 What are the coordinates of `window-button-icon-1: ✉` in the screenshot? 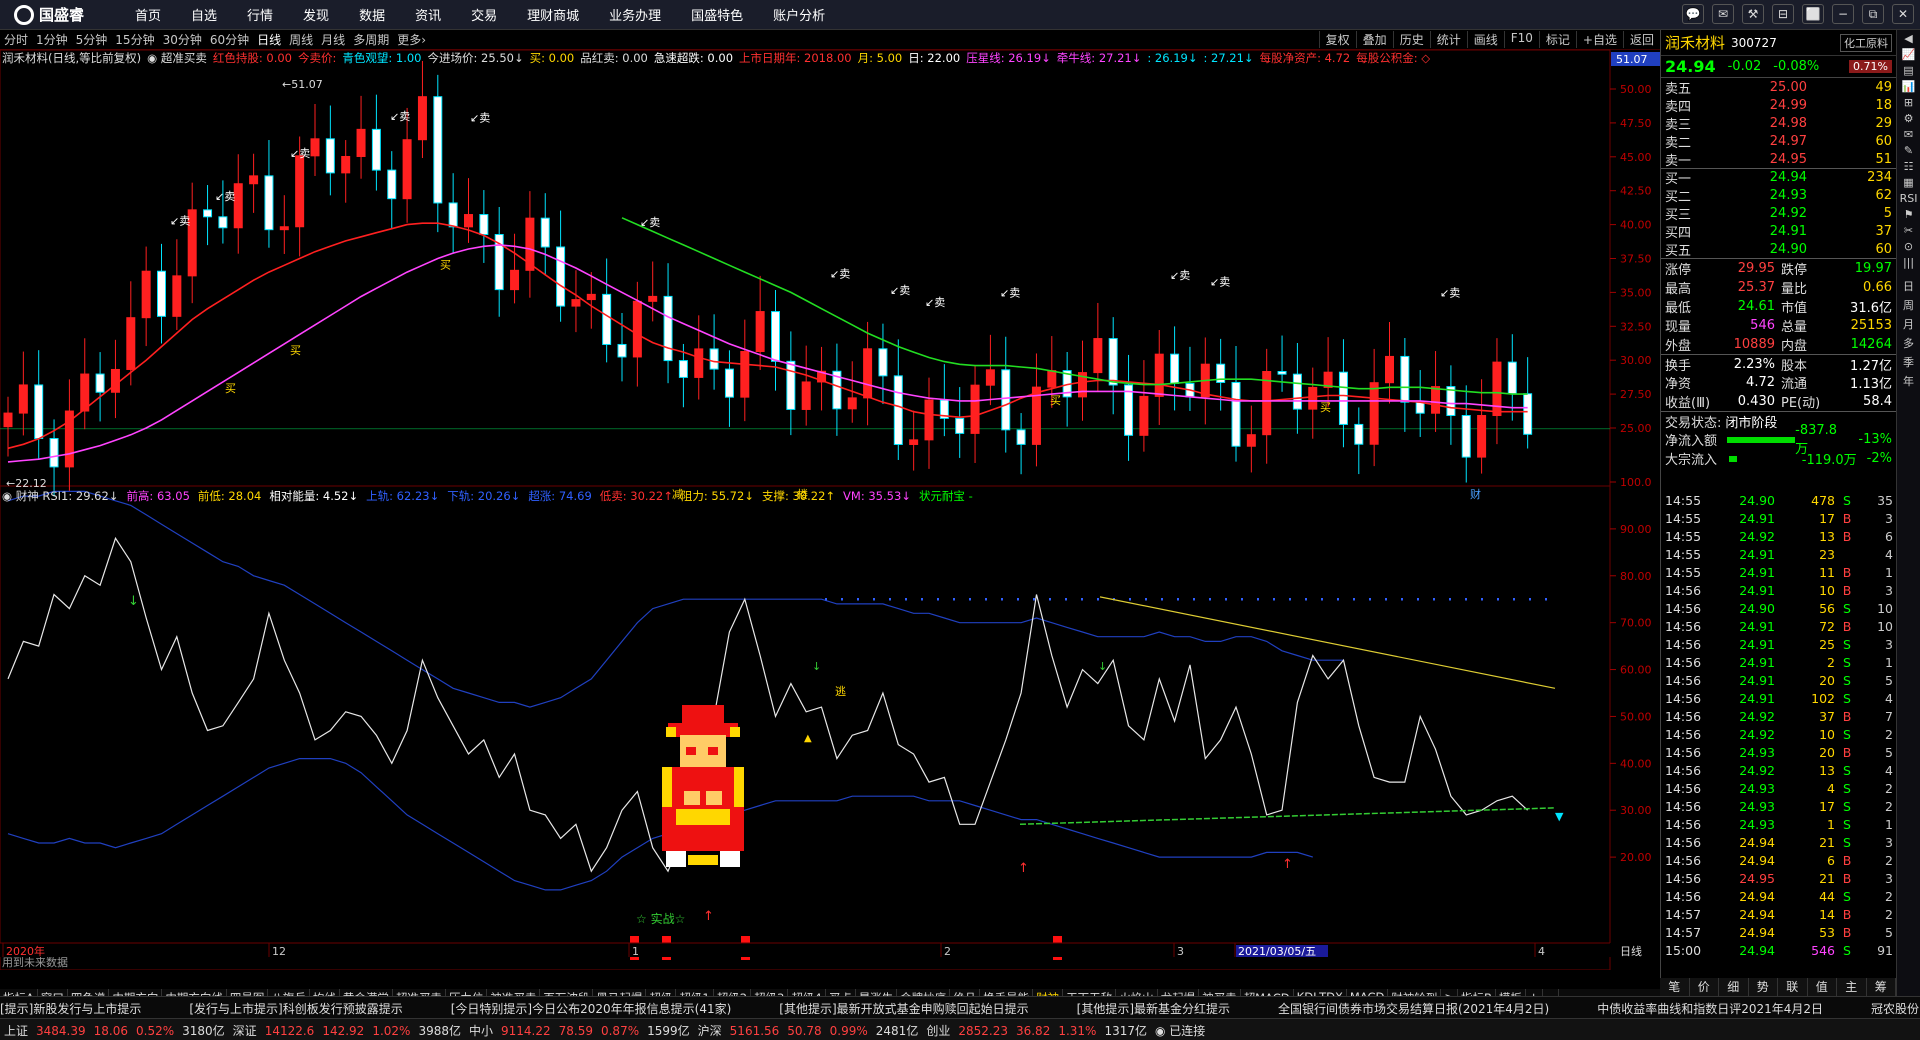 It's located at (1723, 14).